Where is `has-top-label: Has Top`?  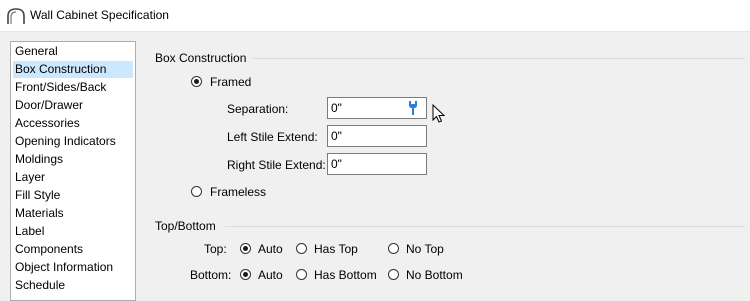
has-top-label: Has Top is located at coordinates (336, 249).